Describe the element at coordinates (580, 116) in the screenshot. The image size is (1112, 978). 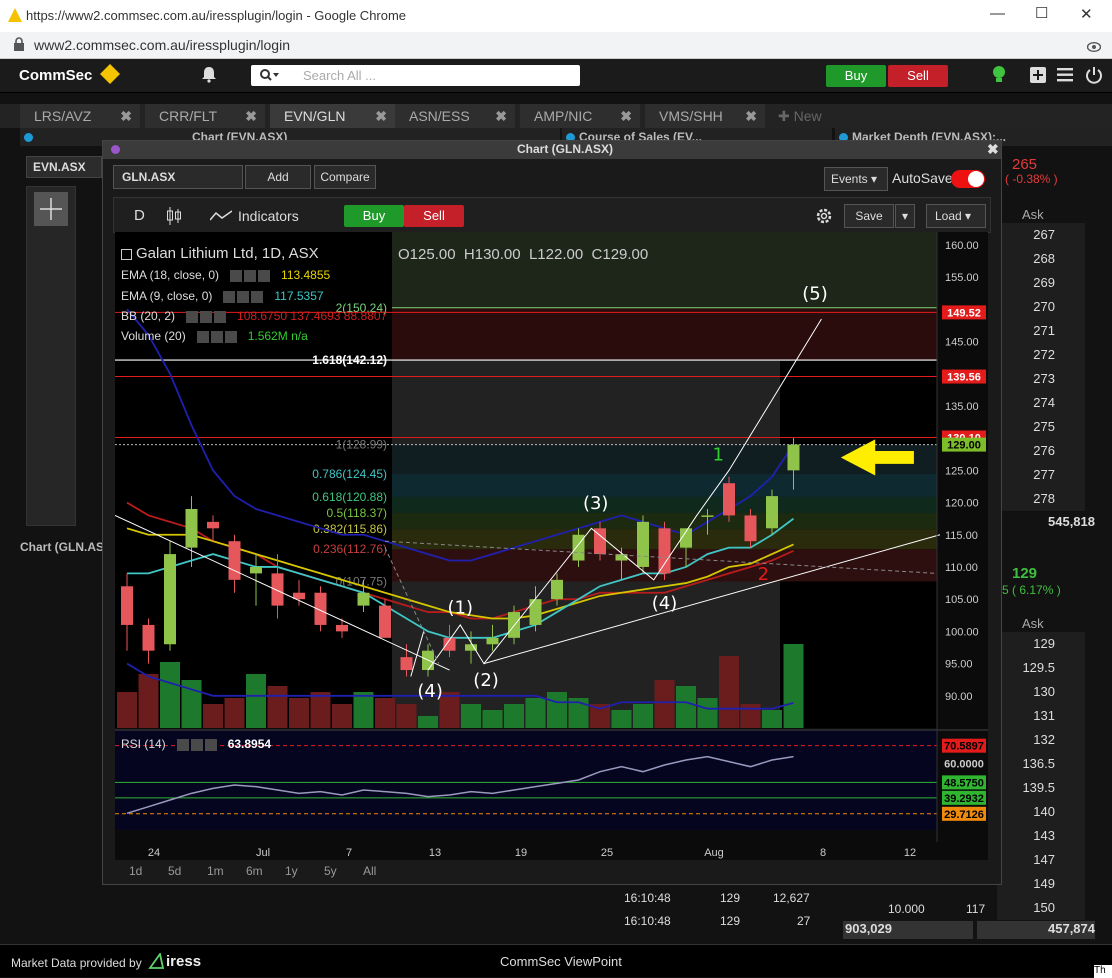
I see `tab-amp-nic: AMP/NIC ✖` at that location.